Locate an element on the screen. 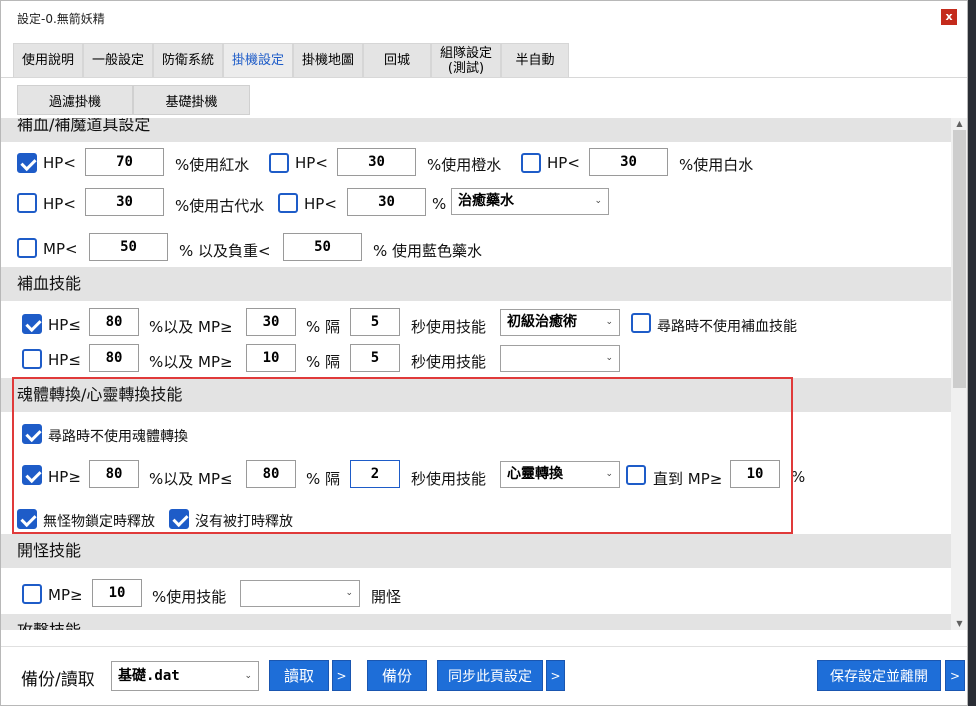  heal-skill-1-checkbox is located at coordinates (32, 324).